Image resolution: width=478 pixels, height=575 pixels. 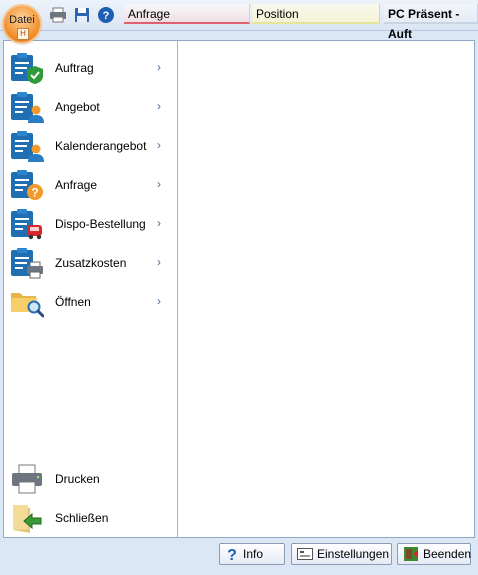 I want to click on menu-item-oeffnen: Öffnen ›, so click(x=90, y=302).